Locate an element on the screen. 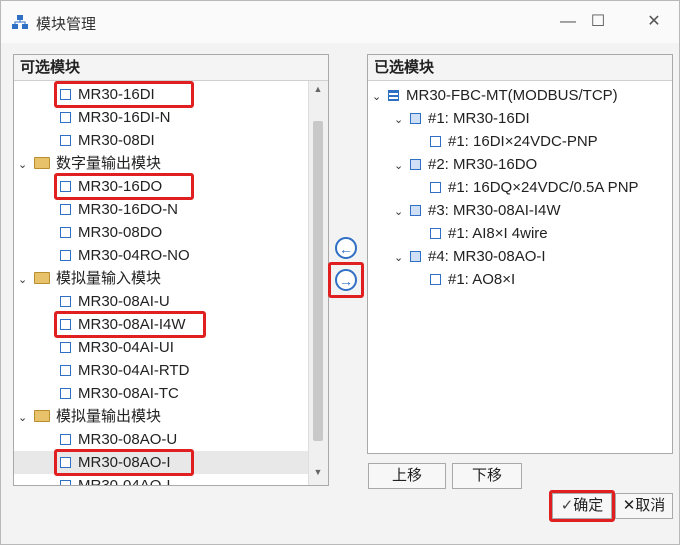  tree-node-level-0: ⌄ MR30-FBC-MT(MODBUS/TCP) is located at coordinates (495, 95).